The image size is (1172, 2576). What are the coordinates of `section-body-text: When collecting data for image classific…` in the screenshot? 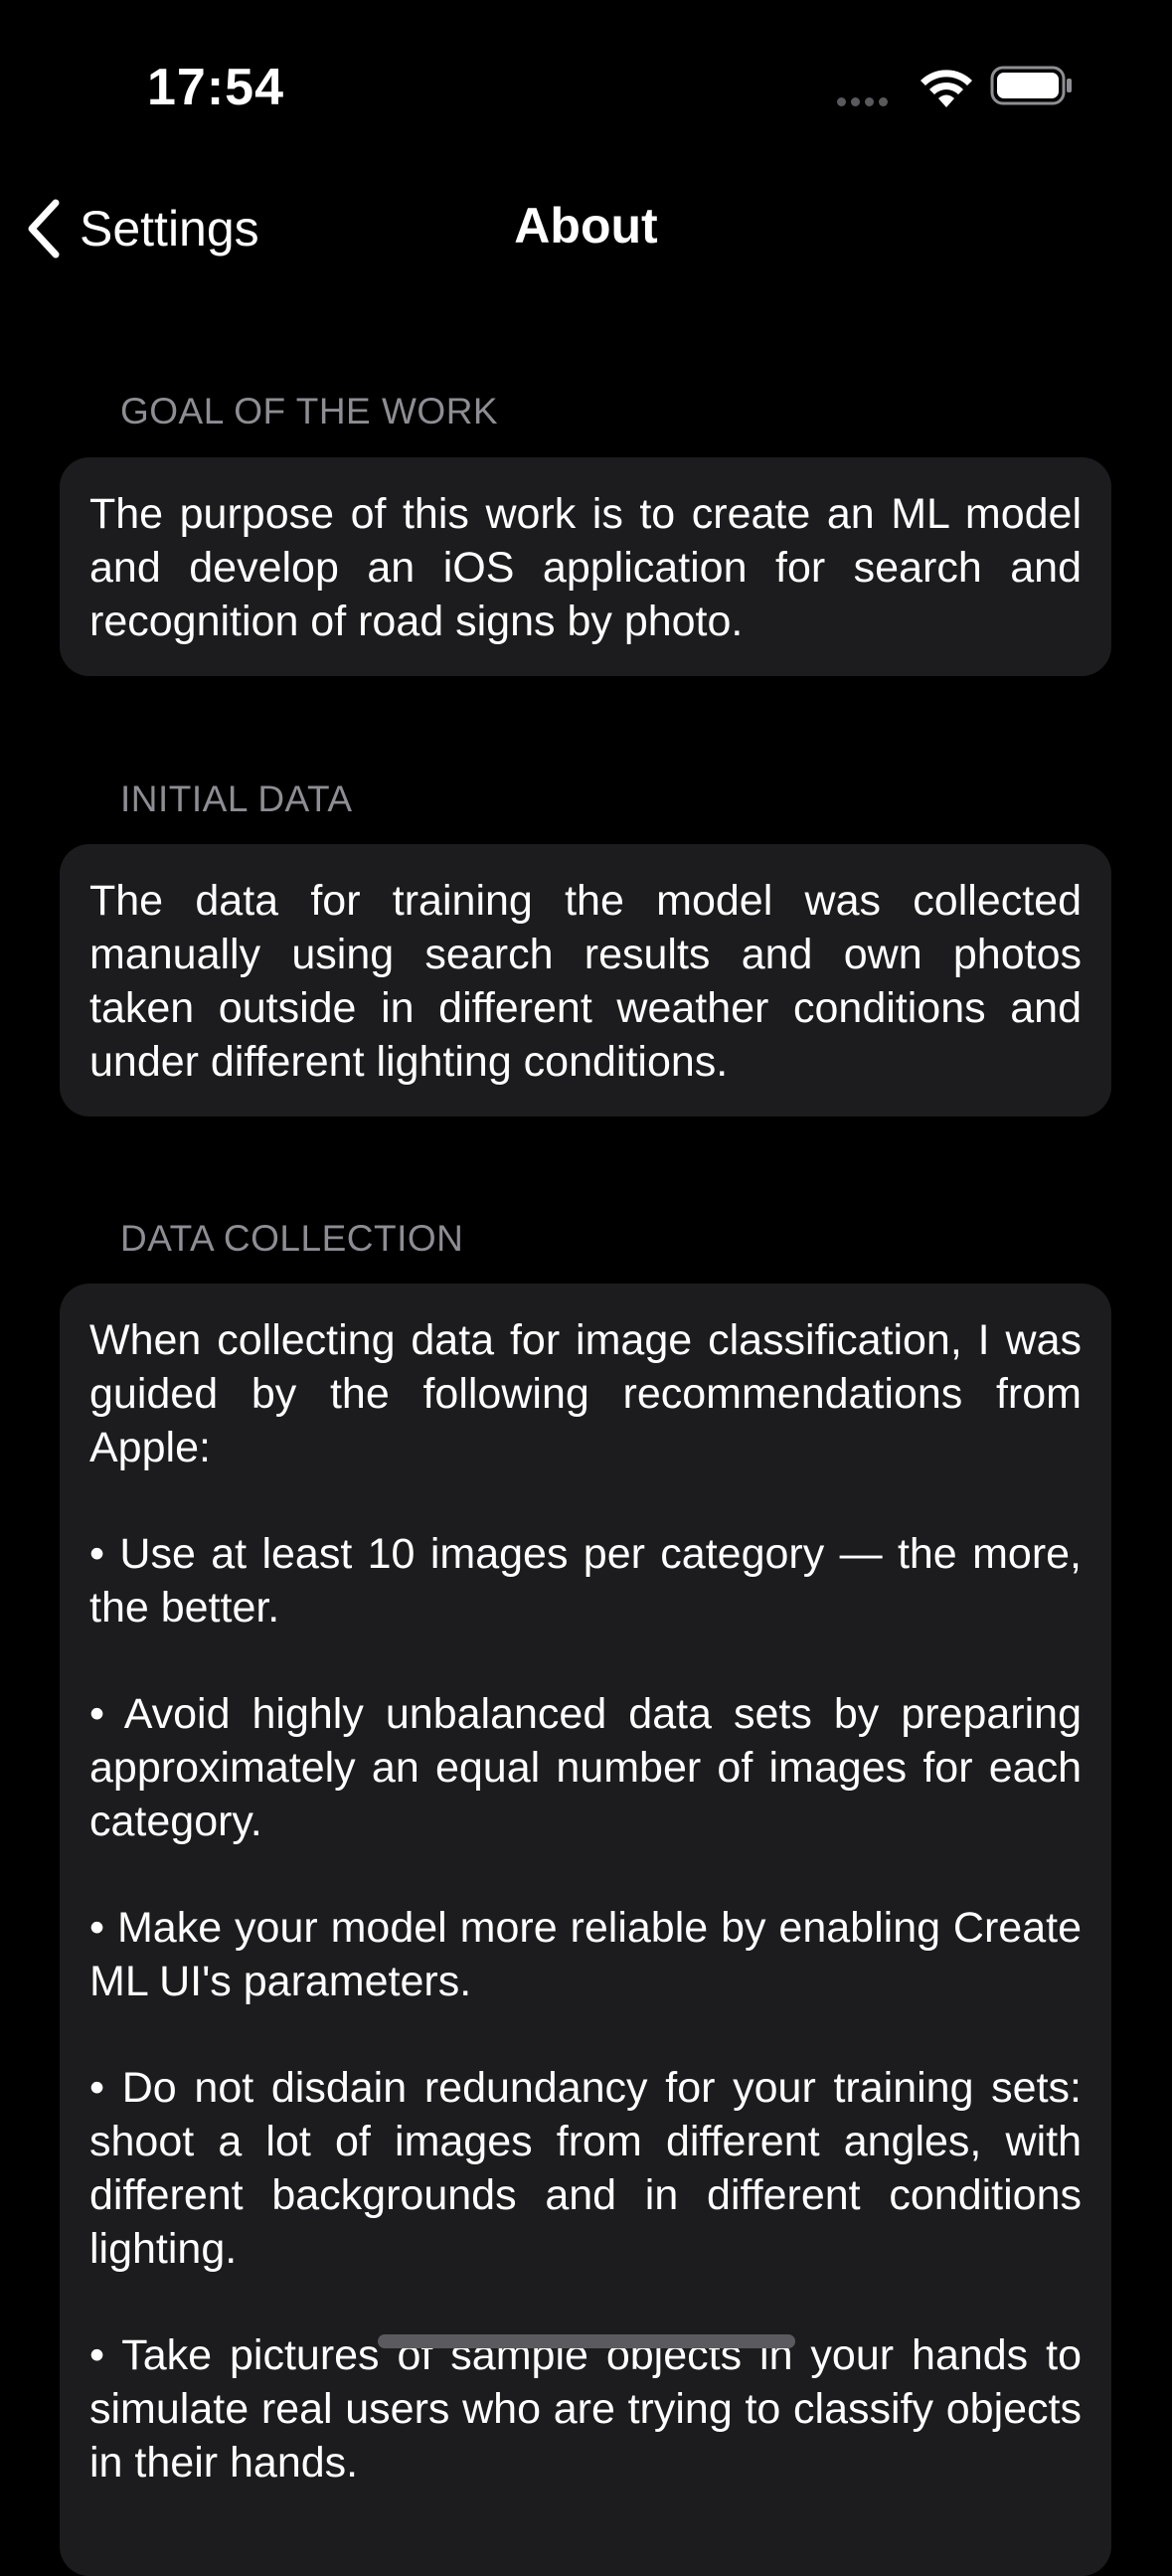 It's located at (585, 1393).